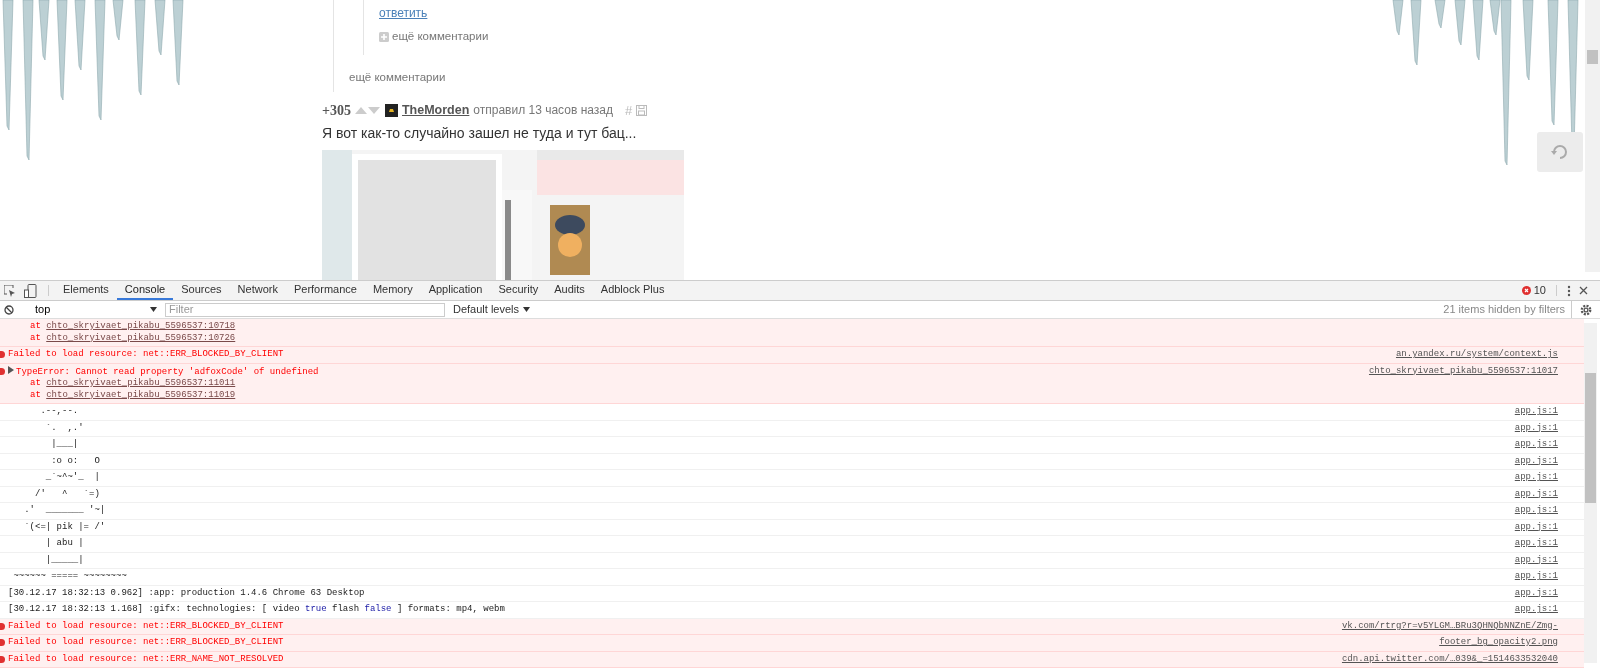  I want to click on kebab-icon, so click(1569, 290).